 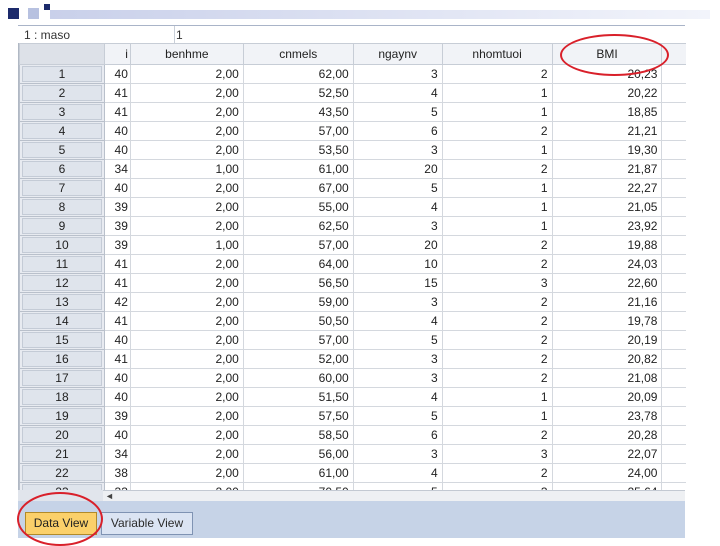 What do you see at coordinates (62, 378) in the screenshot?
I see `row-header: 17` at bounding box center [62, 378].